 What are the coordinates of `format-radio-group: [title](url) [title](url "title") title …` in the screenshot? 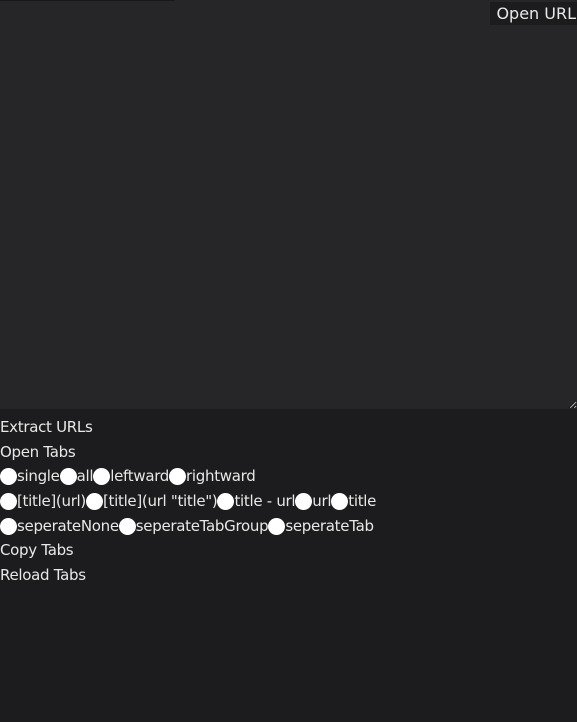 It's located at (288, 501).